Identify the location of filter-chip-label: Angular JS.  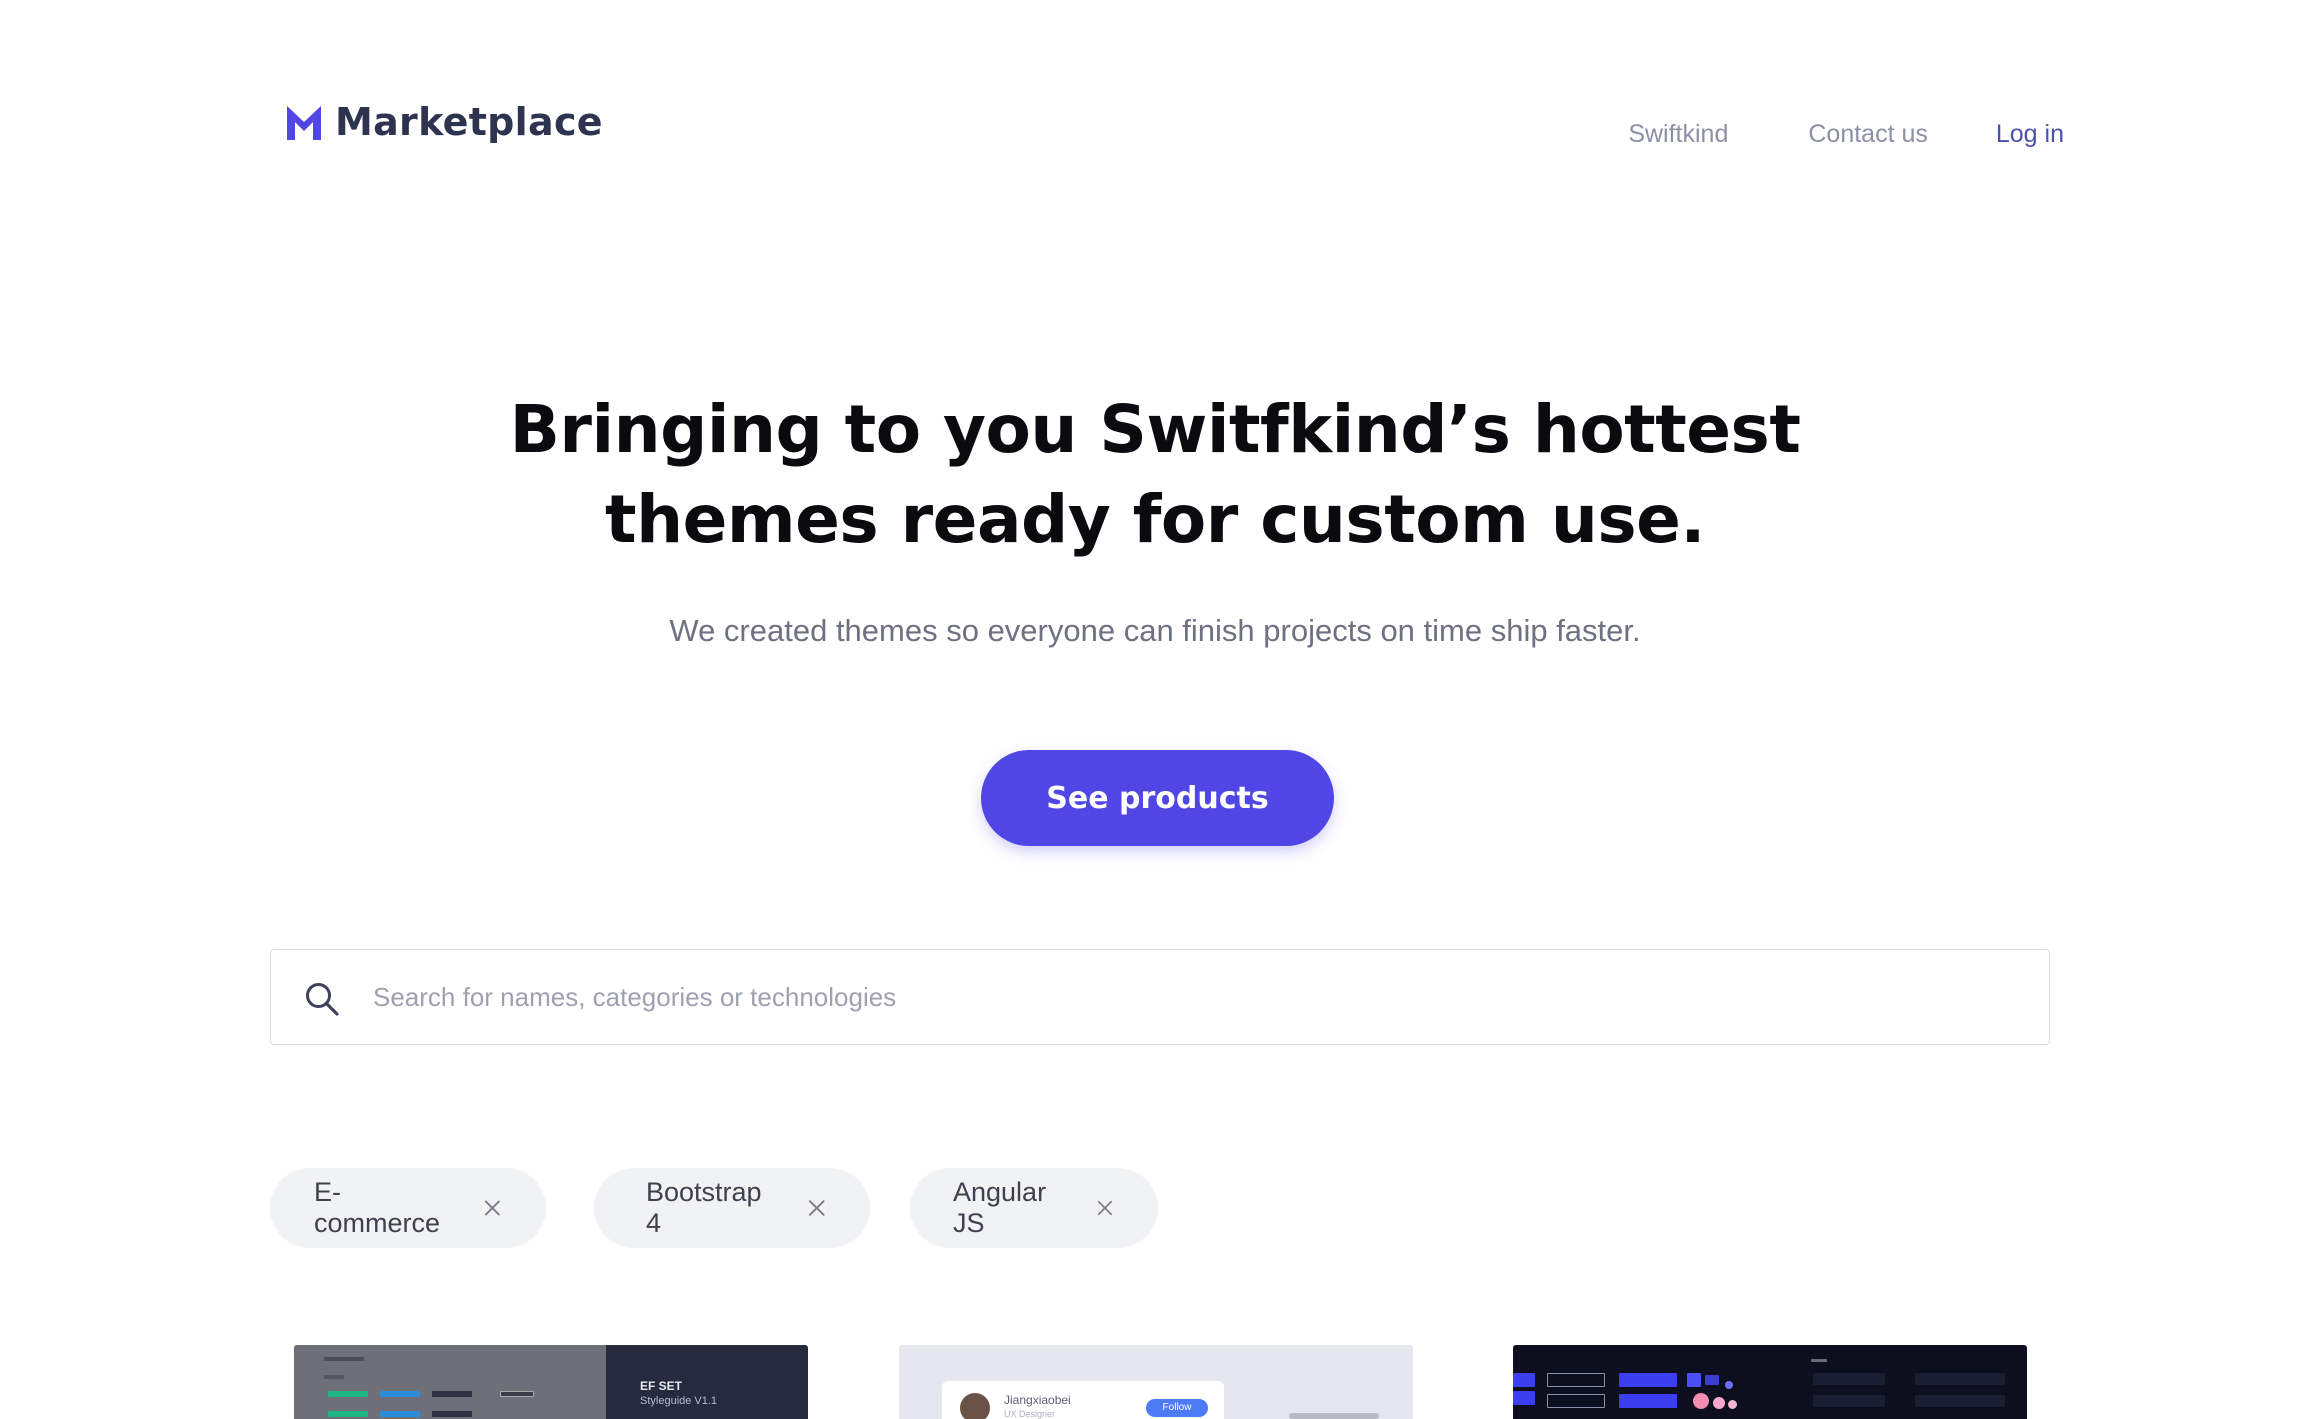
(1000, 1207).